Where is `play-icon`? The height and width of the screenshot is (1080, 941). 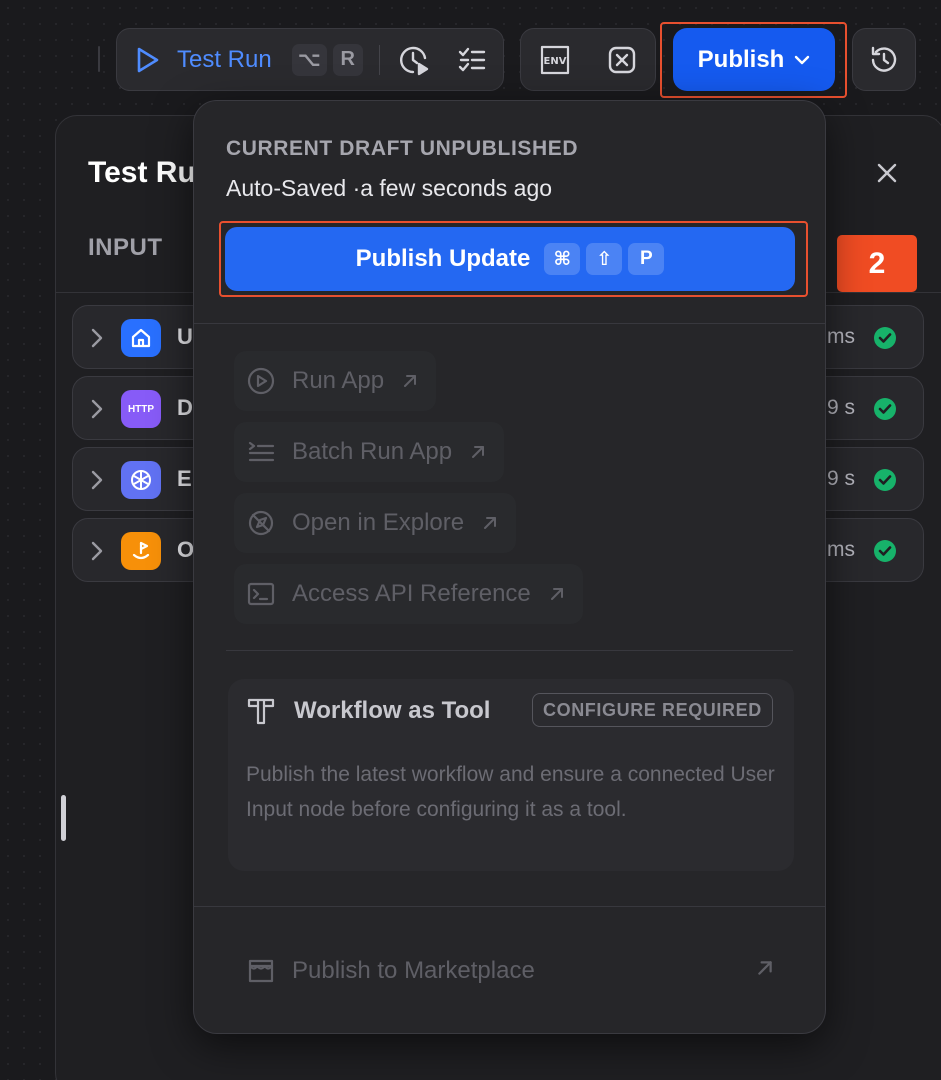 play-icon is located at coordinates (148, 59).